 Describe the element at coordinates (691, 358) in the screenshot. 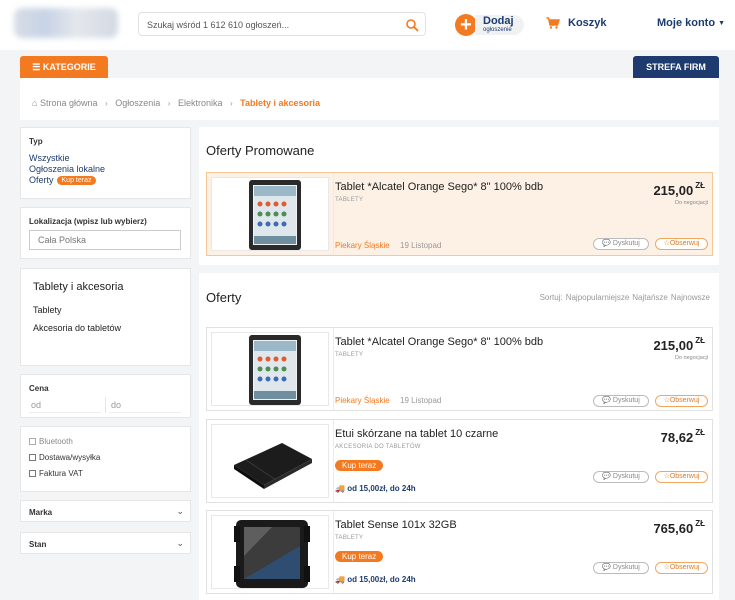

I see `negotiable-label: Do negocjacji` at that location.